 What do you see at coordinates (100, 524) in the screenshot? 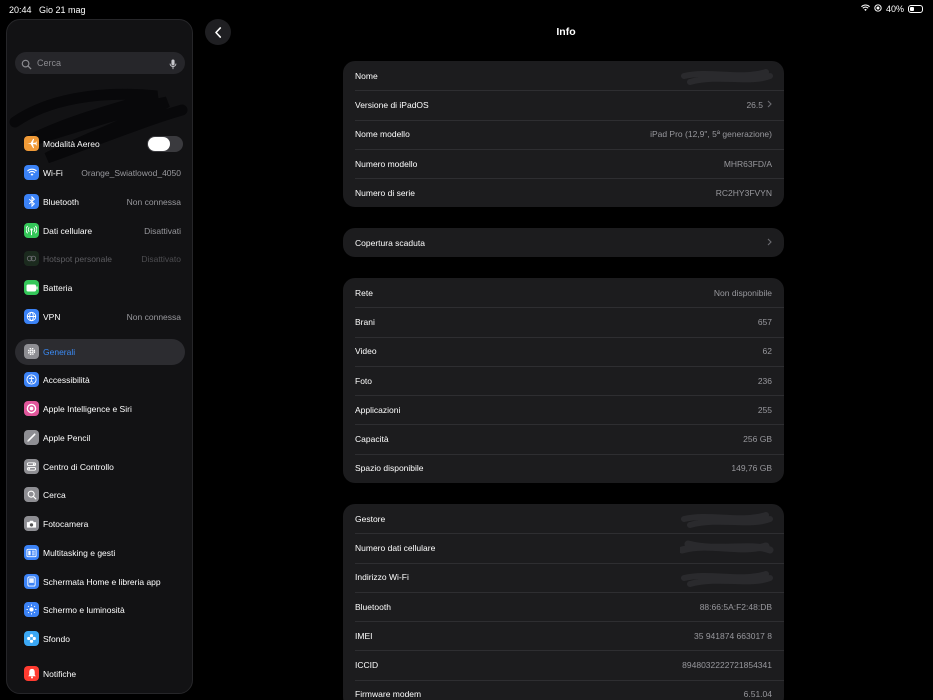
I see `sidebar-item-fotocamera: Fotocamera` at bounding box center [100, 524].